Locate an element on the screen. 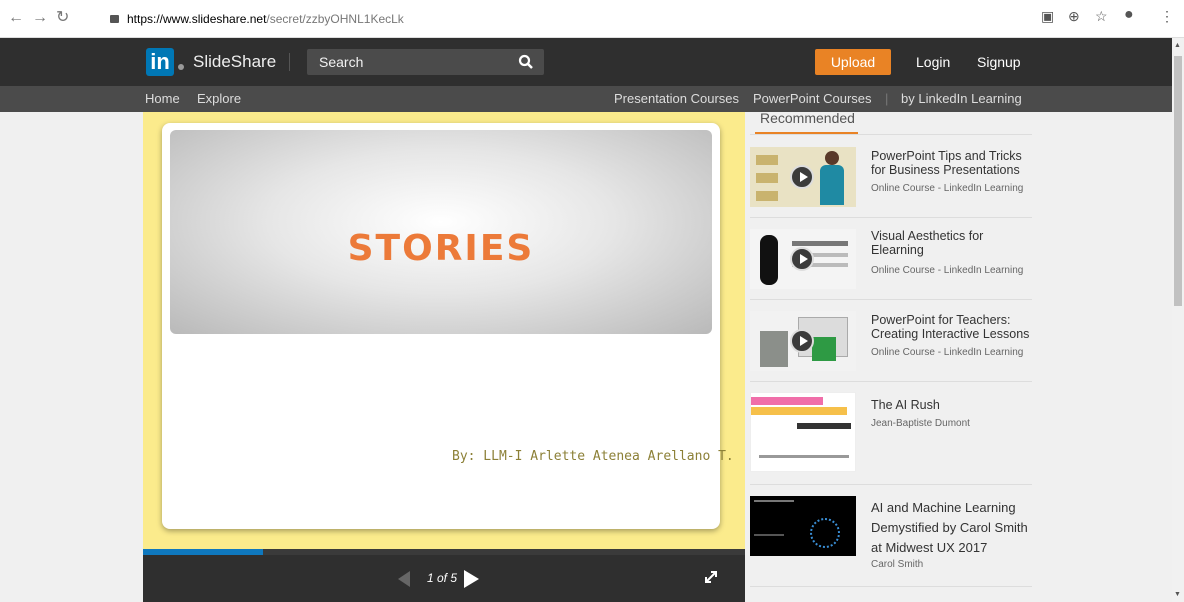 This screenshot has height=602, width=1184. slide-title: STORIES is located at coordinates (441, 248).